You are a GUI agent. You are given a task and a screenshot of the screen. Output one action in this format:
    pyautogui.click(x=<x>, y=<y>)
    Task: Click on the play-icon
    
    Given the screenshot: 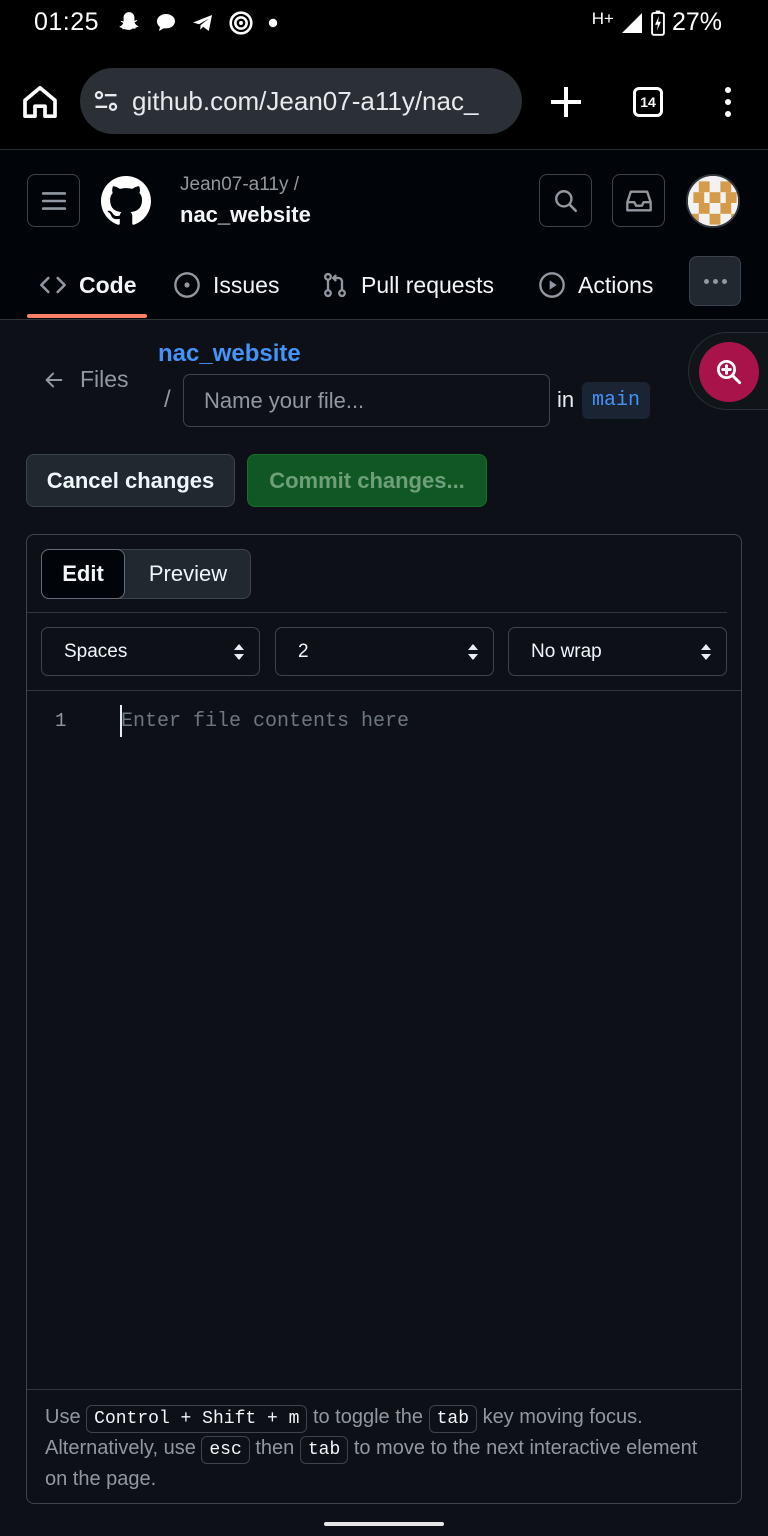 What is the action you would take?
    pyautogui.click(x=552, y=285)
    